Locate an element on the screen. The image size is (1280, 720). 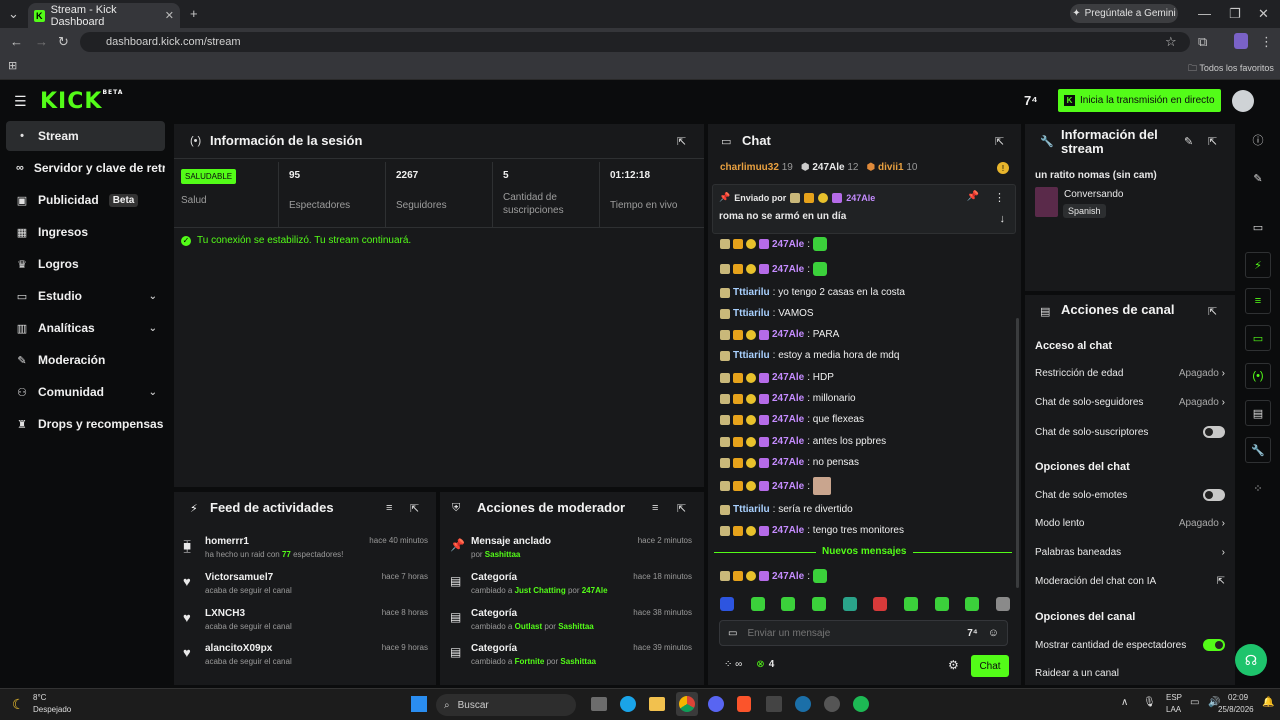
emoji-icon: ☺ is located at coordinates (993, 633).